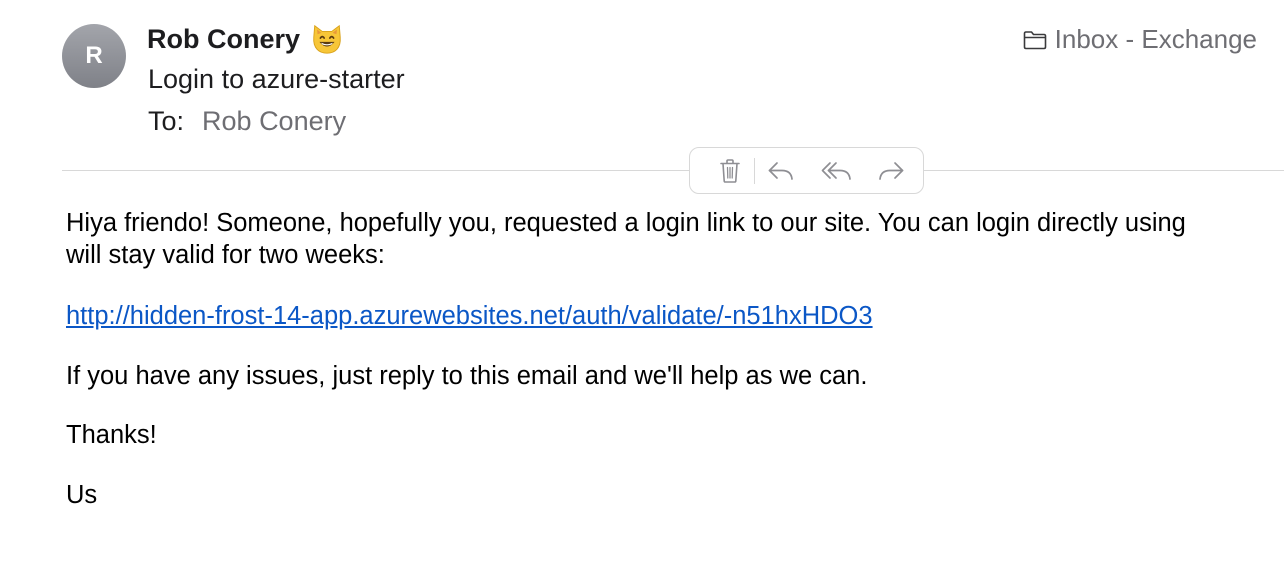 This screenshot has height=574, width=1284. Describe the element at coordinates (225, 255) in the screenshot. I see `intro-line-2: will stay valid for two weeks:` at that location.